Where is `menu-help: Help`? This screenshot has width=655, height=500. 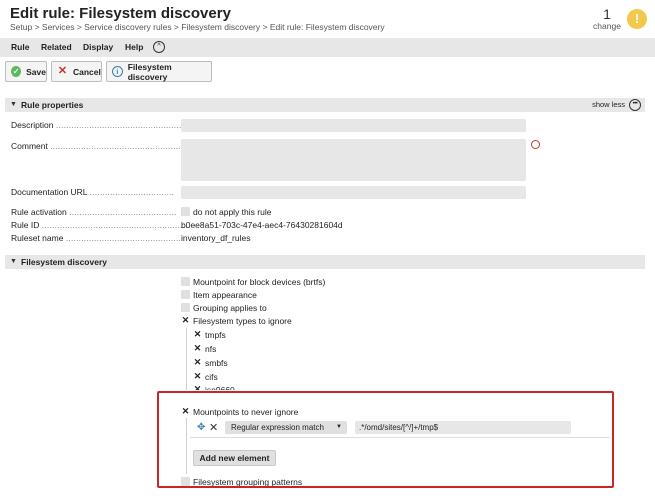
menu-help: Help is located at coordinates (134, 47).